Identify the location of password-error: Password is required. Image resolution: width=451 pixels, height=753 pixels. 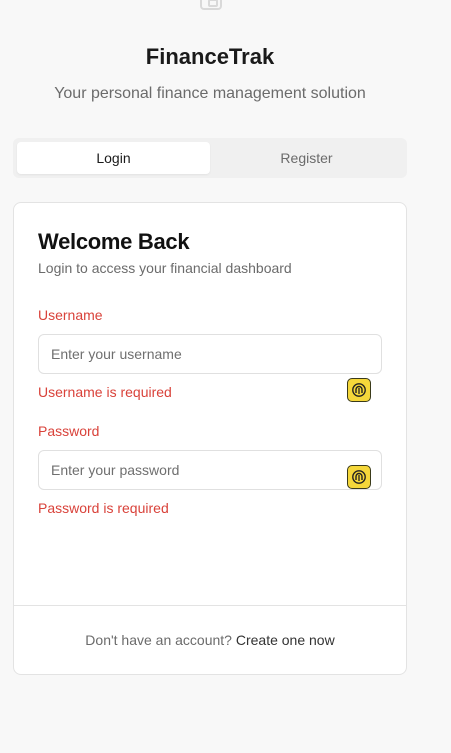
(103, 508).